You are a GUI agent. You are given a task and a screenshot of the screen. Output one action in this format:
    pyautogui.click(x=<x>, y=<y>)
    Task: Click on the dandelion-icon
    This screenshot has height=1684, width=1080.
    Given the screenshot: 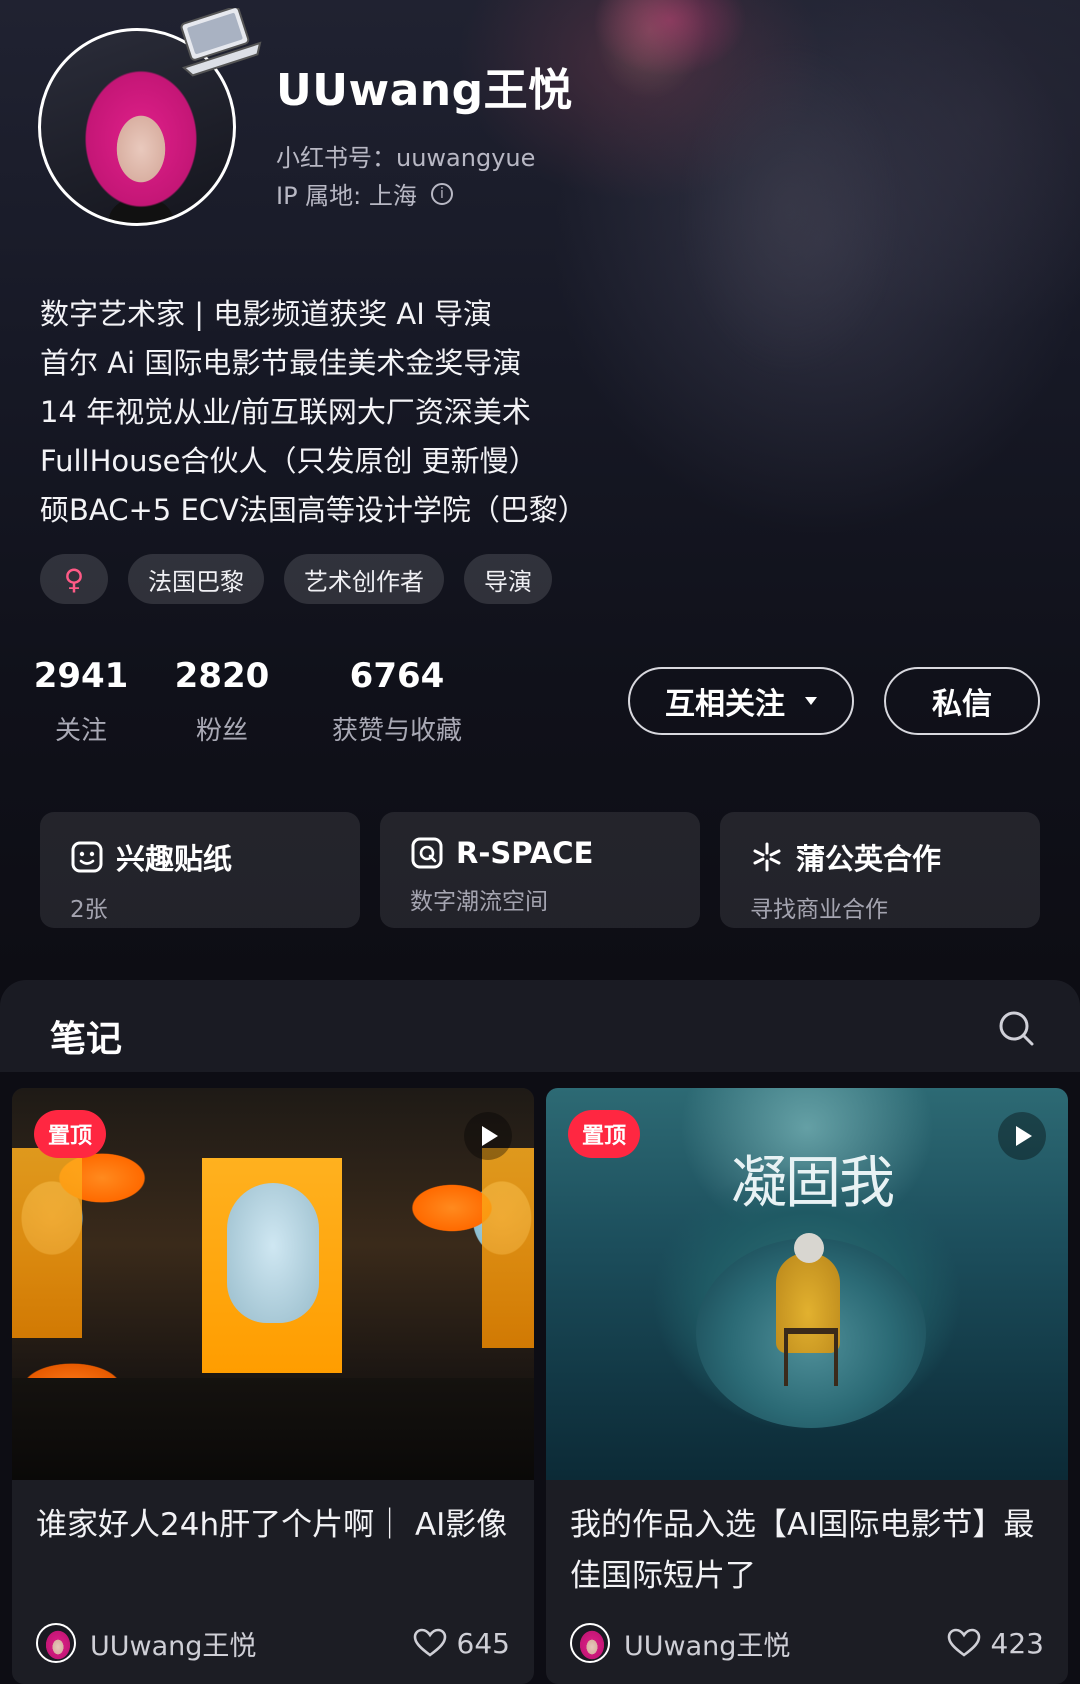 What is the action you would take?
    pyautogui.click(x=767, y=857)
    